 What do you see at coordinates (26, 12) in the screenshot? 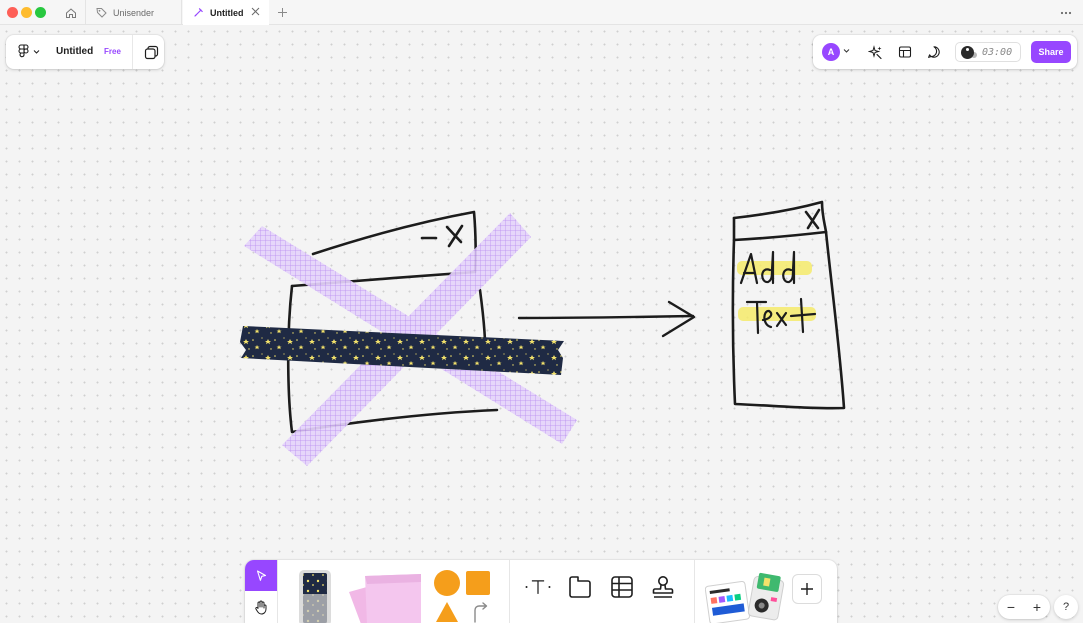
I see `minimize-window-button` at bounding box center [26, 12].